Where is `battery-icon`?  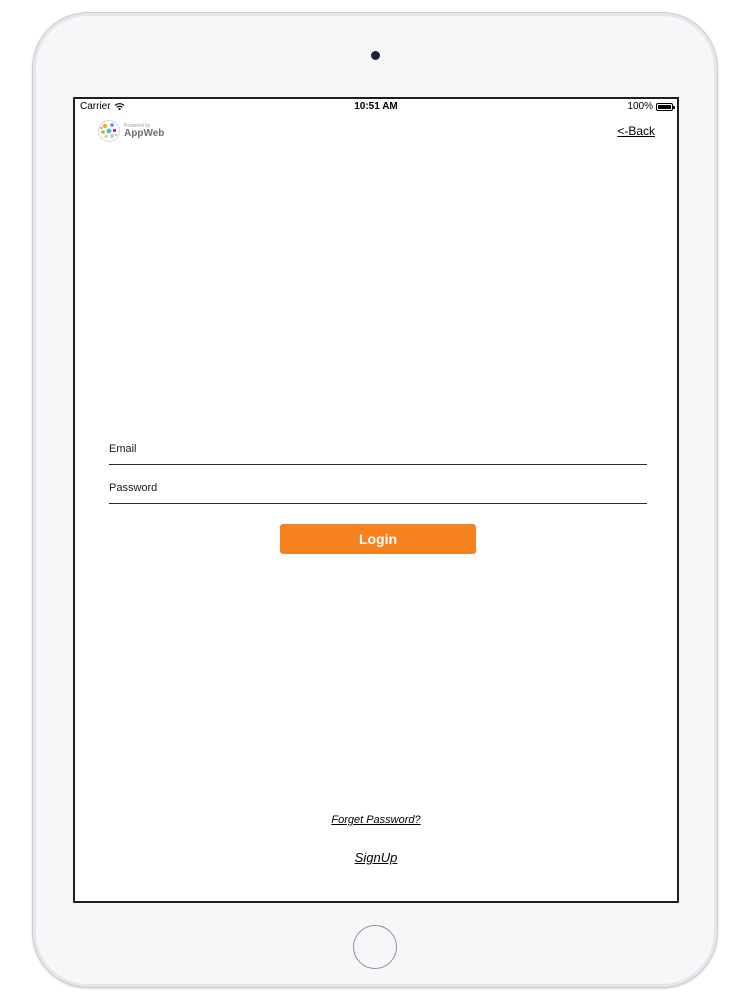
battery-icon is located at coordinates (665, 106).